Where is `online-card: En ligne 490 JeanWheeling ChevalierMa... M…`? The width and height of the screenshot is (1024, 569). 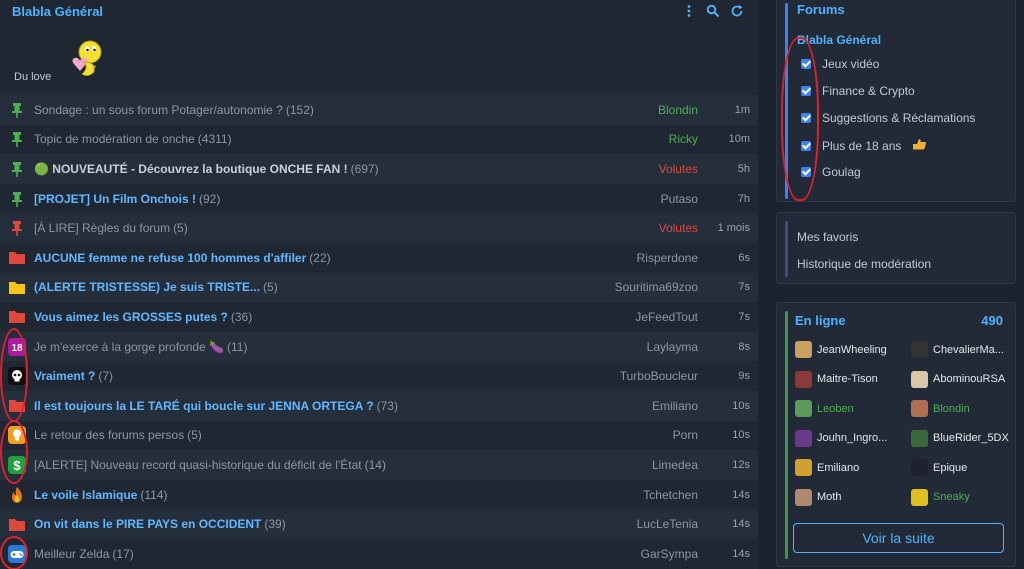
online-card: En ligne 490 JeanWheeling ChevalierMa... M… is located at coordinates (896, 434).